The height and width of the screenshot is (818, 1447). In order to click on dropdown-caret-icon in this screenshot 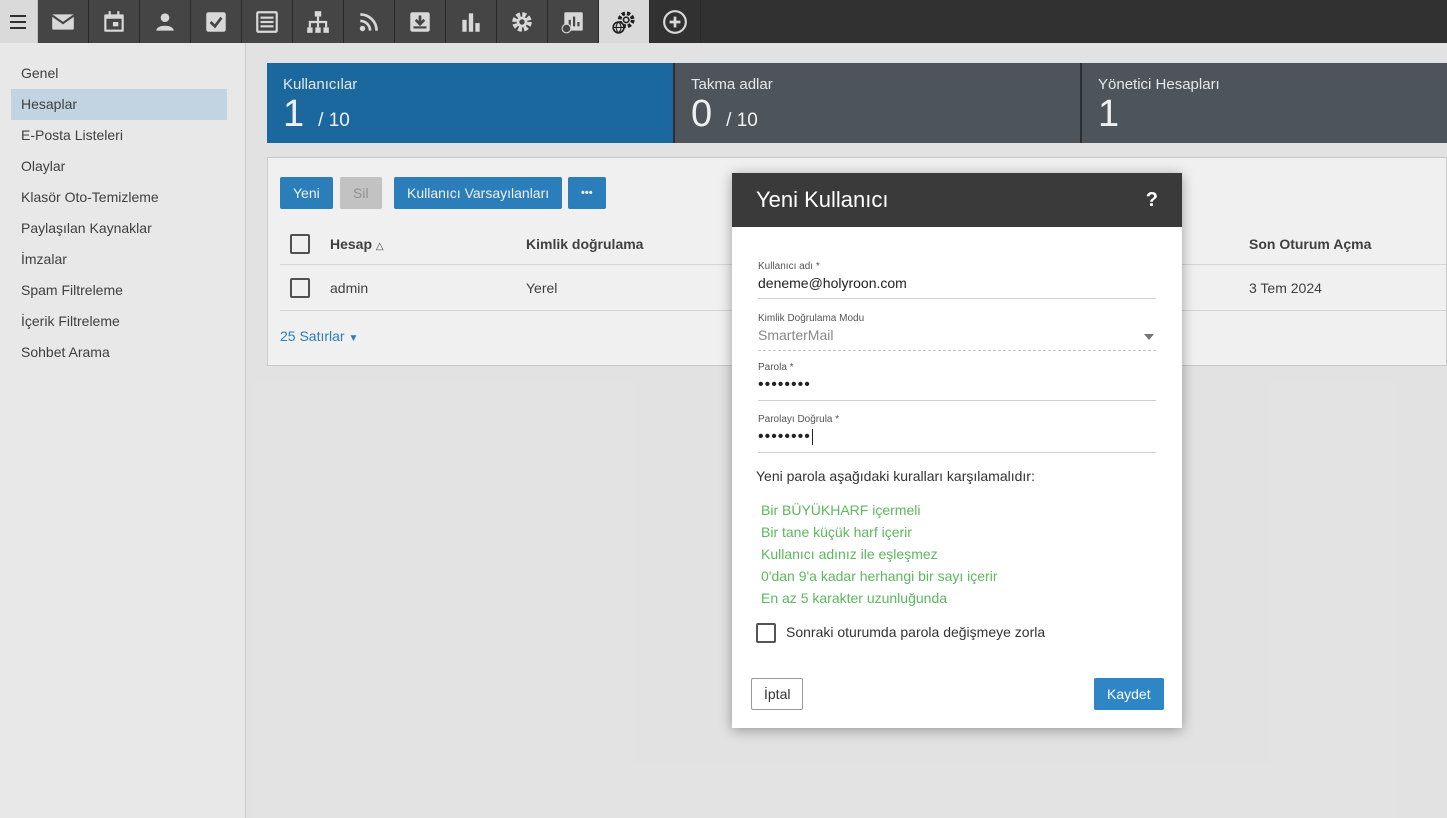, I will do `click(1149, 337)`.